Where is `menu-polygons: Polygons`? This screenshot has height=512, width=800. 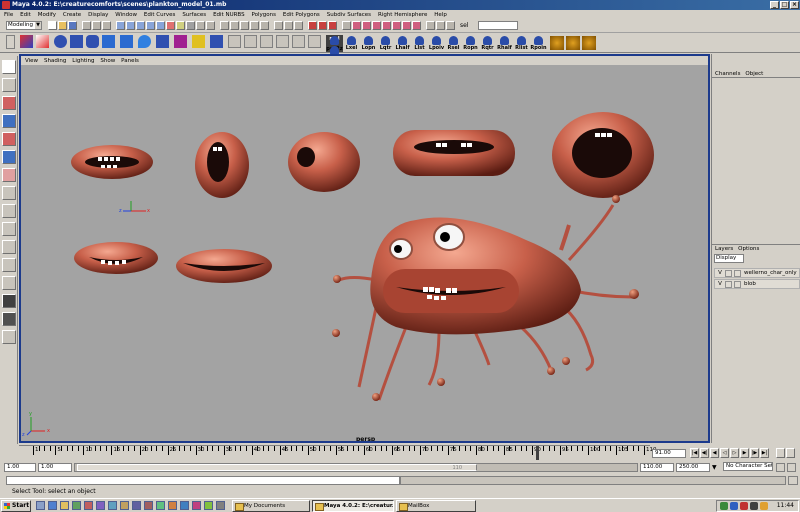 menu-polygons: Polygons is located at coordinates (264, 15).